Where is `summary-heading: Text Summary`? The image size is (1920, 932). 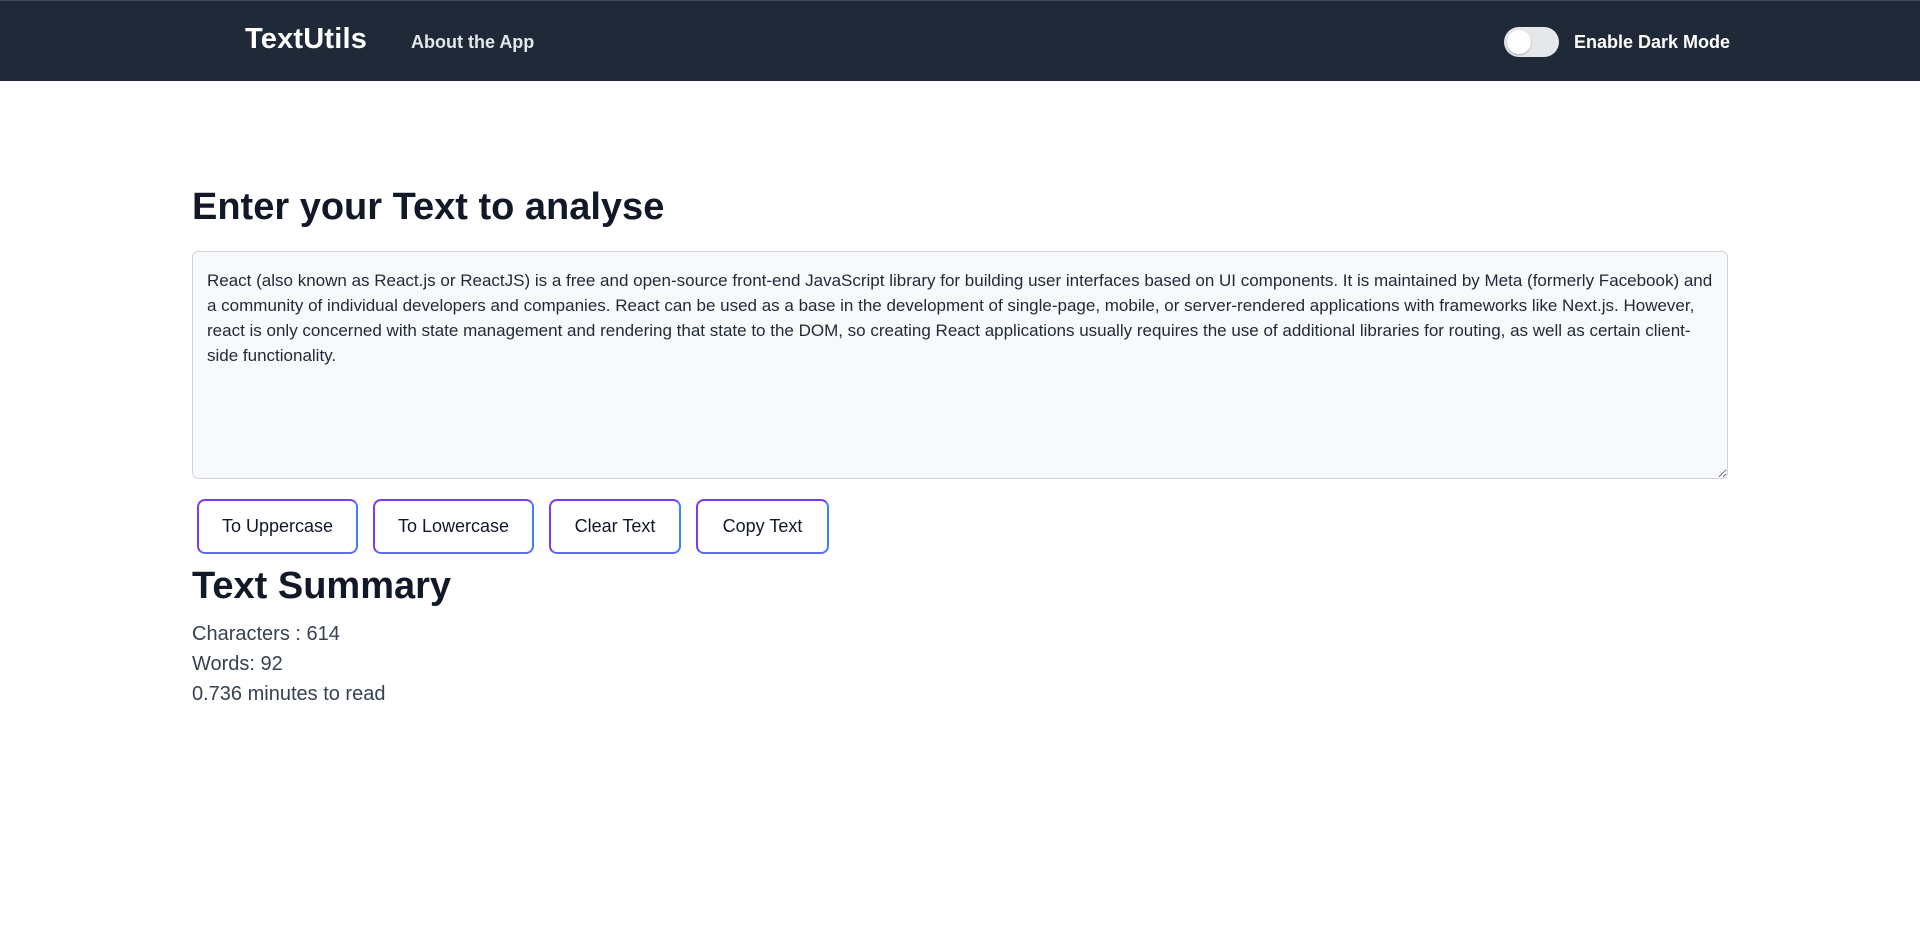
summary-heading: Text Summary is located at coordinates (322, 586).